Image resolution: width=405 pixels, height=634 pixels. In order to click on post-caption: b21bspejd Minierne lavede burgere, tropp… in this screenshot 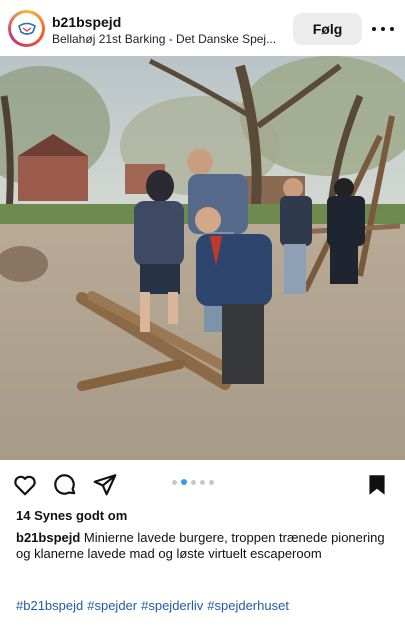, I will do `click(205, 546)`.